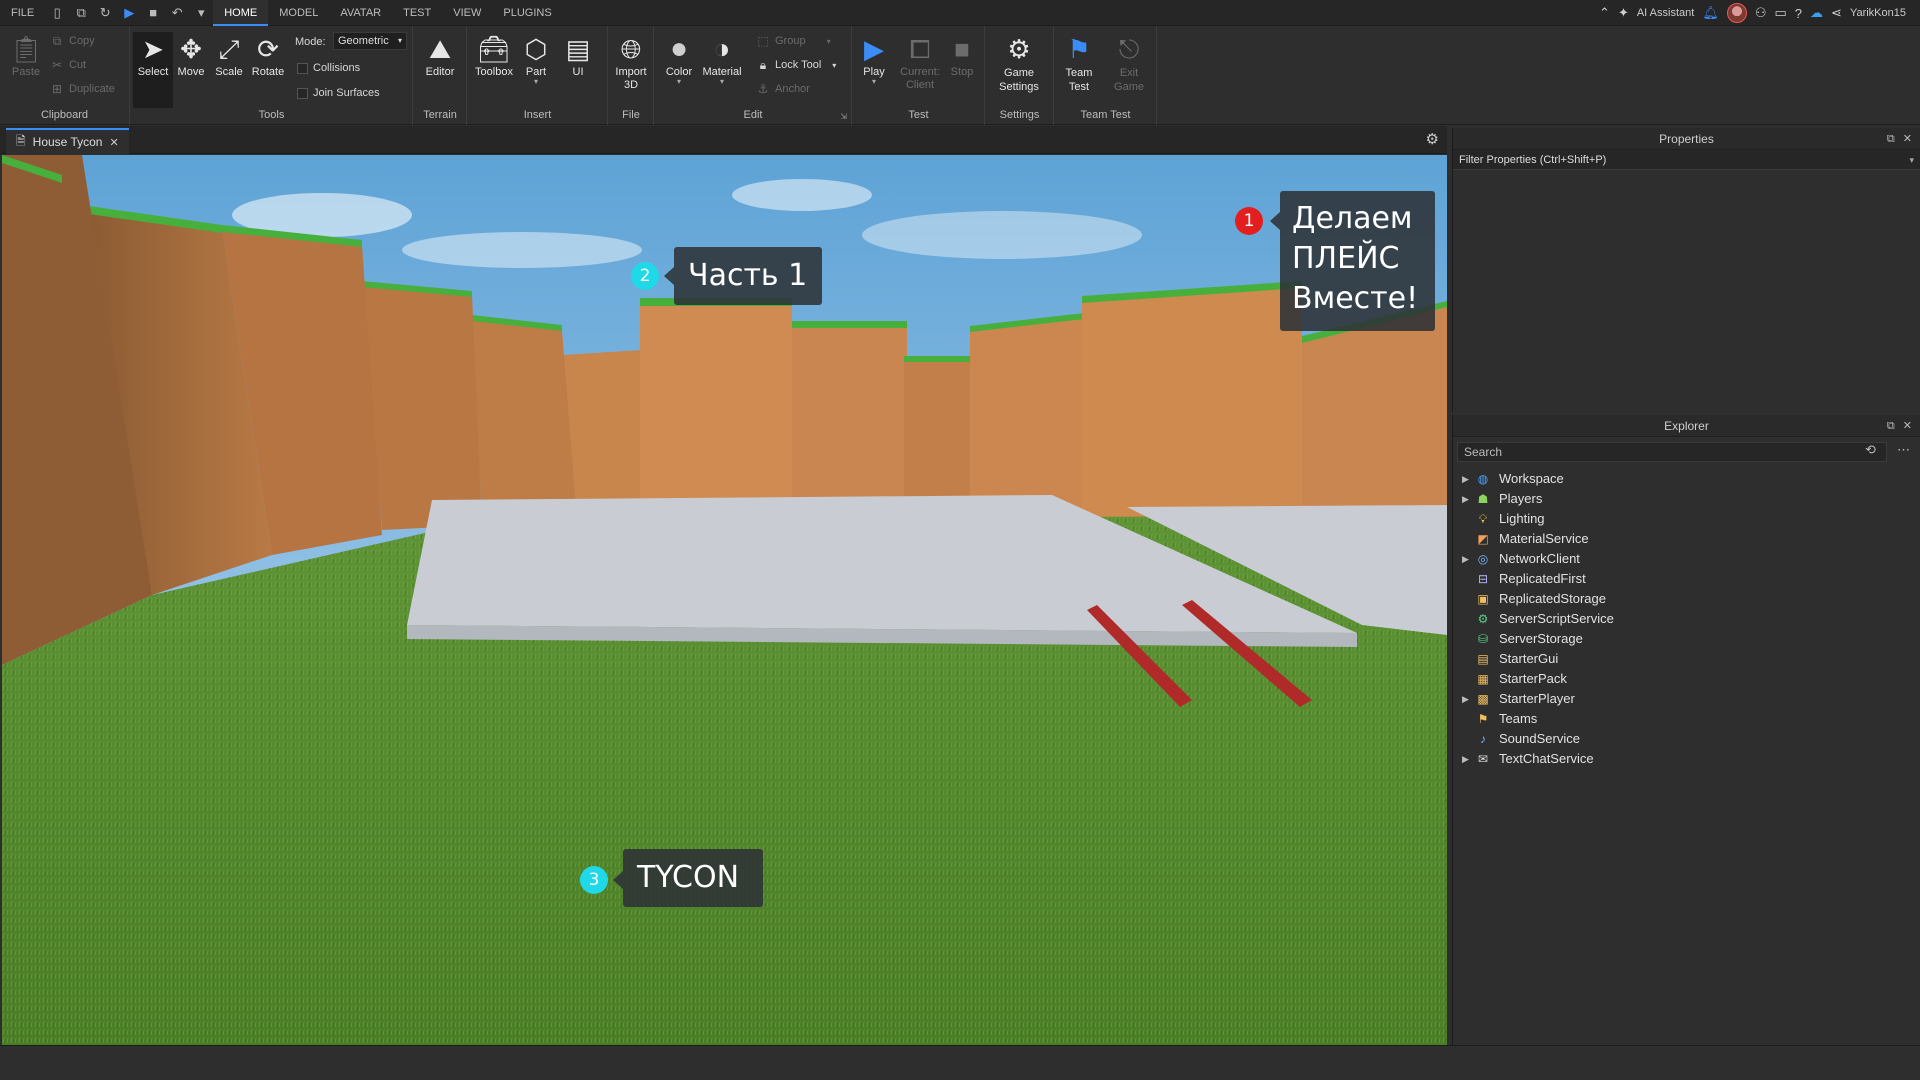  I want to click on tree-item-startergui: ▤ StarterGui, so click(1686, 659).